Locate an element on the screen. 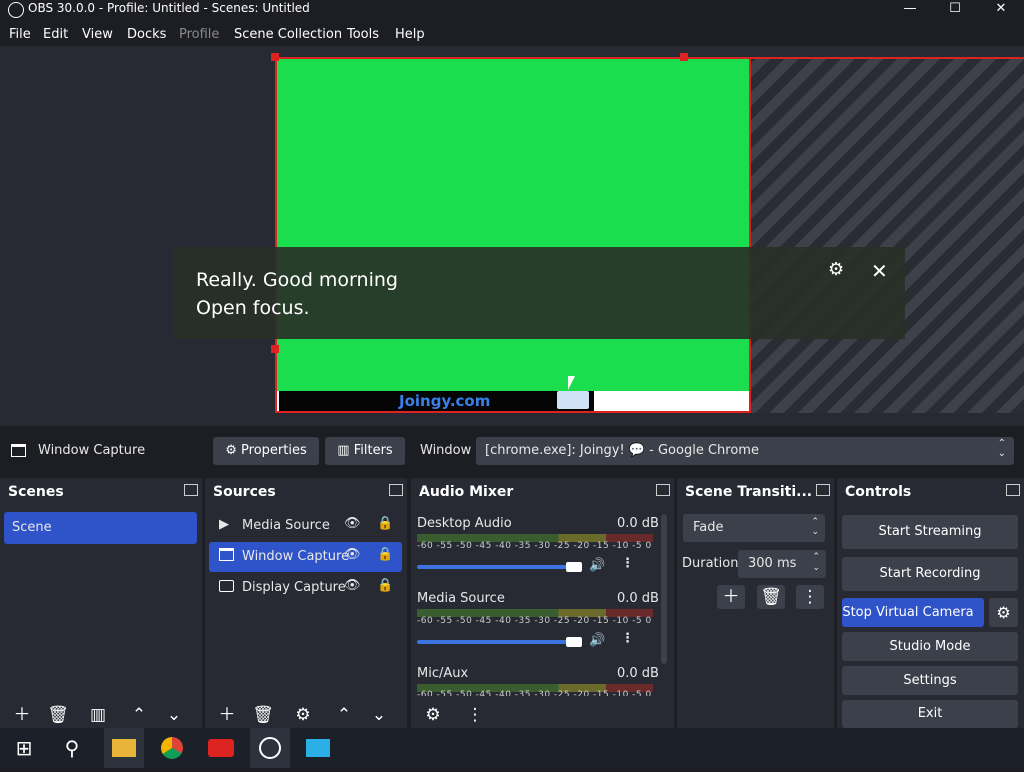  audio-mixer-title: Audio Mixer is located at coordinates (466, 492).